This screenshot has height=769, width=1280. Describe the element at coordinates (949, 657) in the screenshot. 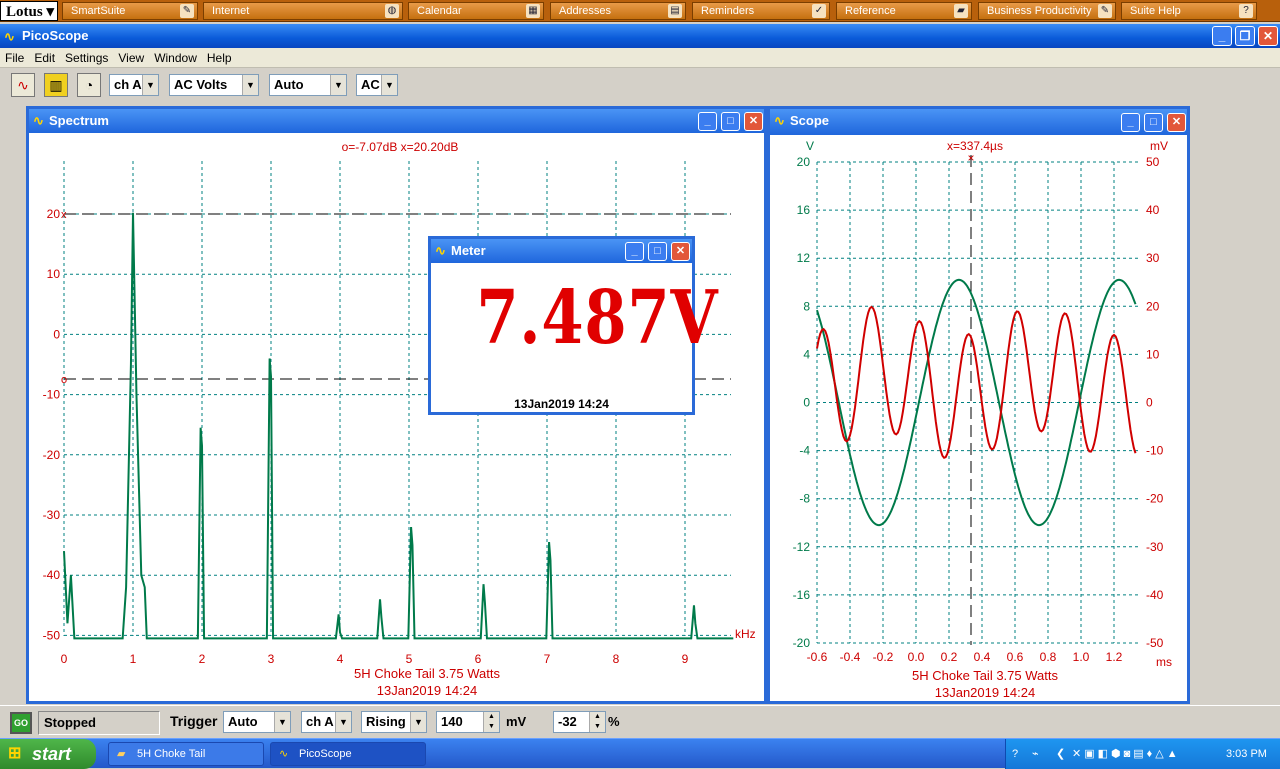

I see `scope-x-tick: 0.2` at that location.